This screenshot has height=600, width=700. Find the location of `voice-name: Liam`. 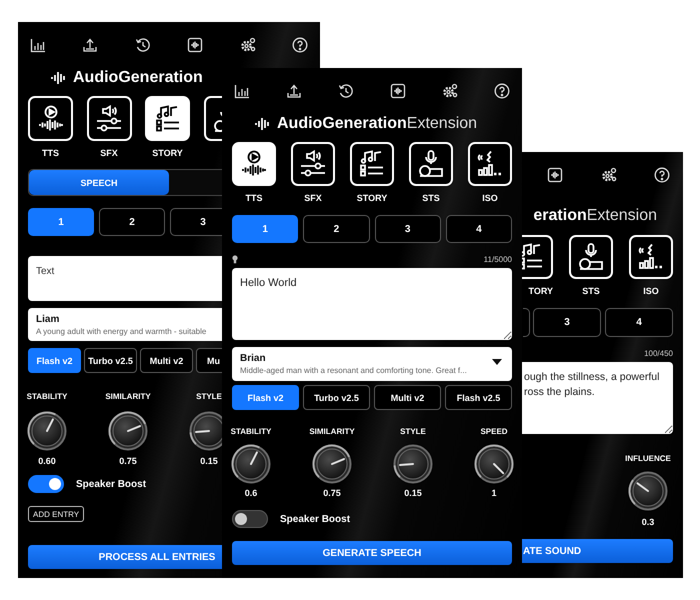

voice-name: Liam is located at coordinates (48, 319).